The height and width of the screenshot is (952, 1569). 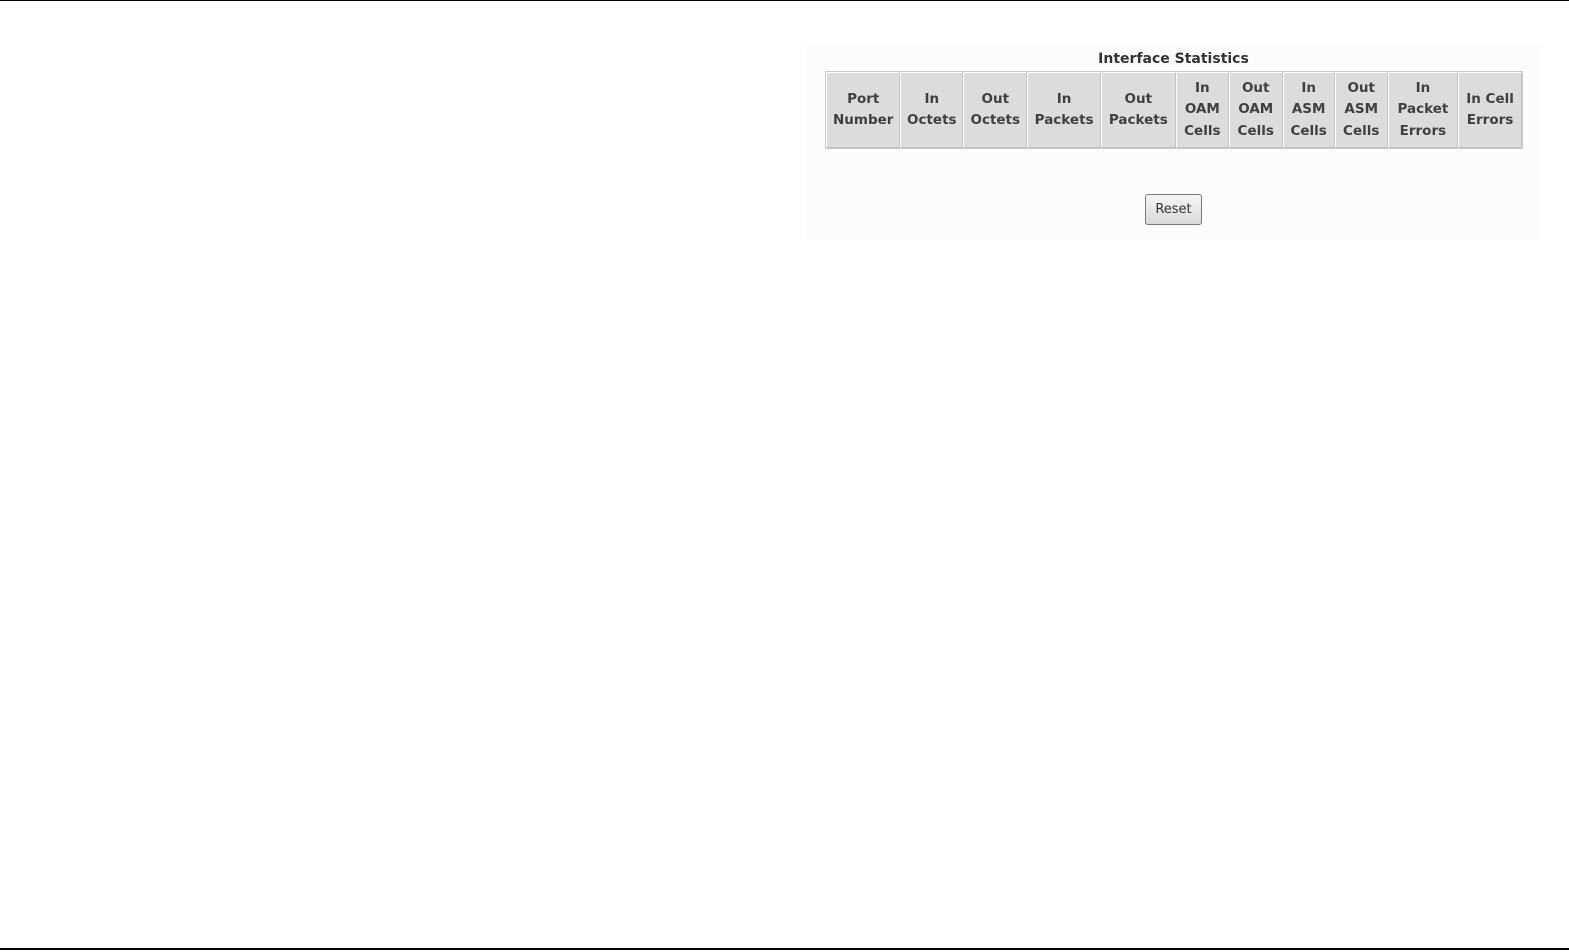 What do you see at coordinates (1308, 110) in the screenshot?
I see `col-in-asm-cells: In ASM Cells` at bounding box center [1308, 110].